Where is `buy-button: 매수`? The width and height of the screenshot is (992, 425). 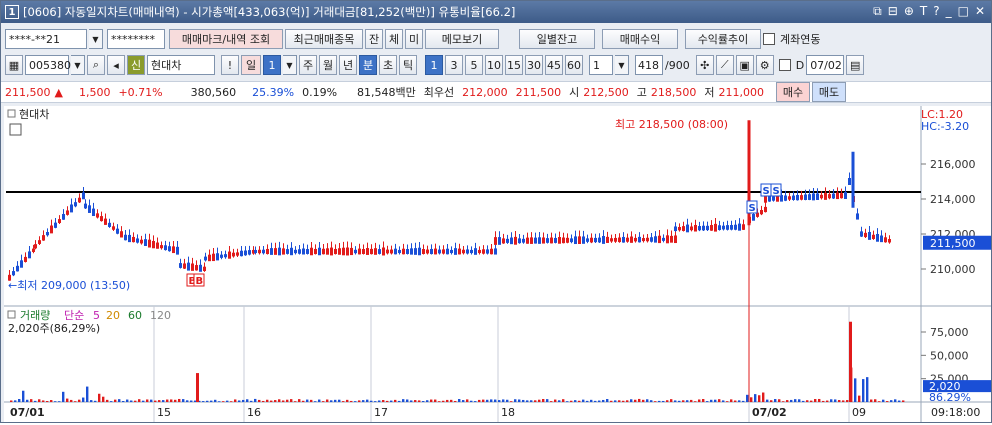
buy-button: 매수 is located at coordinates (793, 92).